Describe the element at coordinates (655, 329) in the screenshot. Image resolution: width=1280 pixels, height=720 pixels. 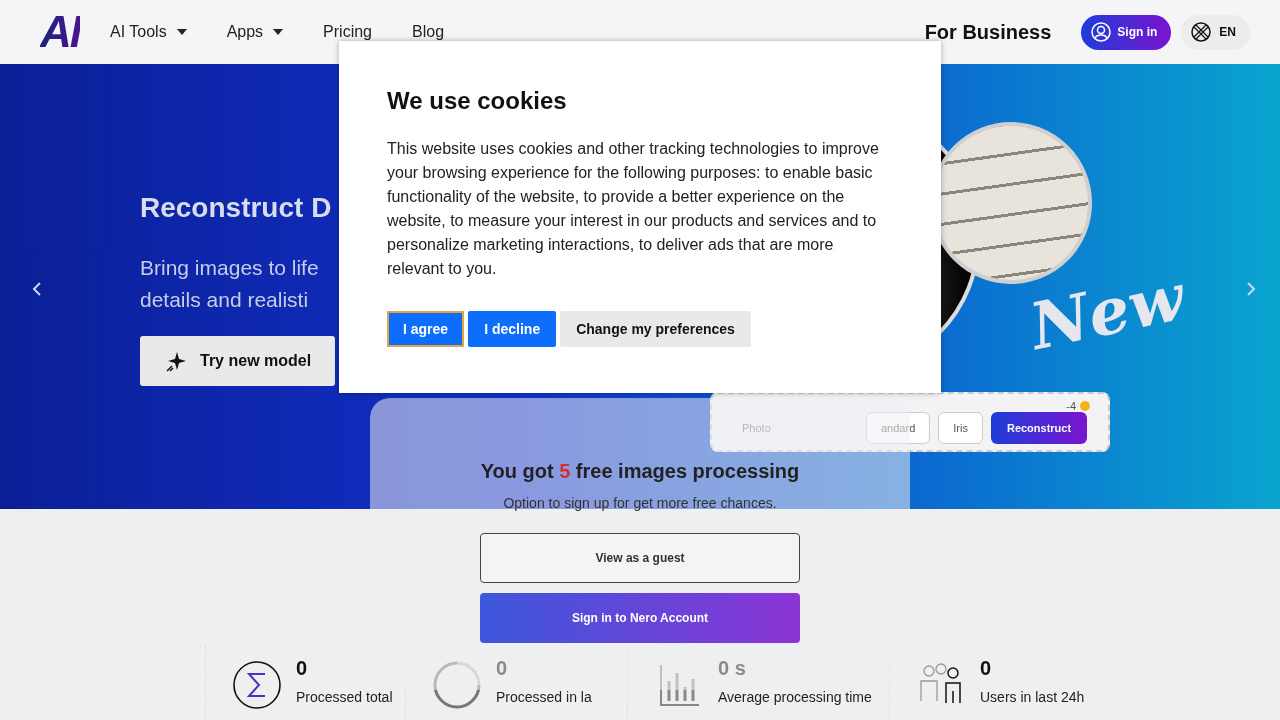
I see `cookie-button: Change my preferences` at that location.